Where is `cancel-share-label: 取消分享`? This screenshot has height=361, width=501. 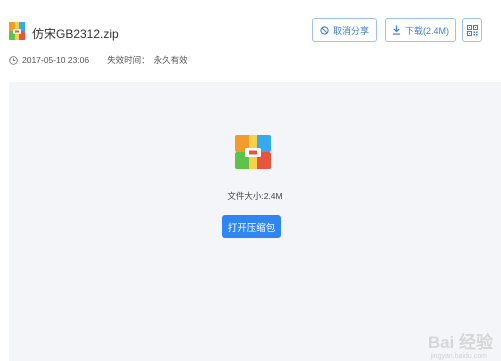 cancel-share-label: 取消分享 is located at coordinates (350, 30).